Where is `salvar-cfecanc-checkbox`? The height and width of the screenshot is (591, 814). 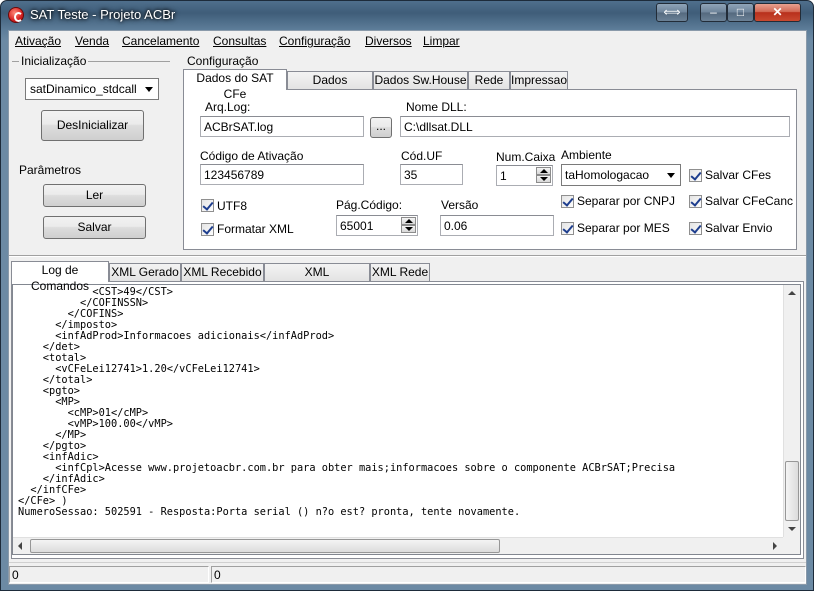 salvar-cfecanc-checkbox is located at coordinates (695, 201).